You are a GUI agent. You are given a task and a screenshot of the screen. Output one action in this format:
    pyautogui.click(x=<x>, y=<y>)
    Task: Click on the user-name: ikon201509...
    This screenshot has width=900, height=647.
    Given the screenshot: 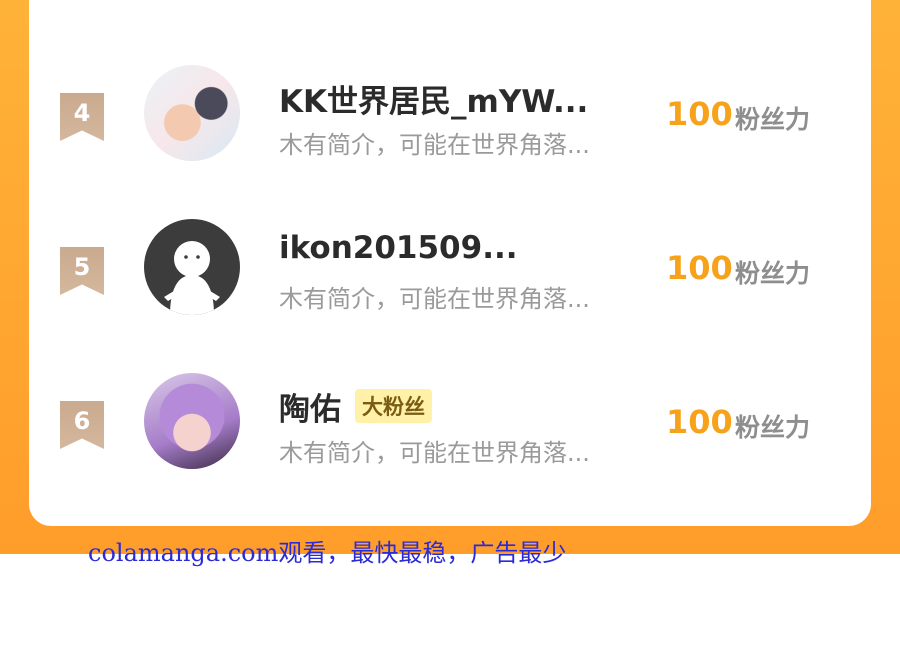 What is the action you would take?
    pyautogui.click(x=398, y=248)
    